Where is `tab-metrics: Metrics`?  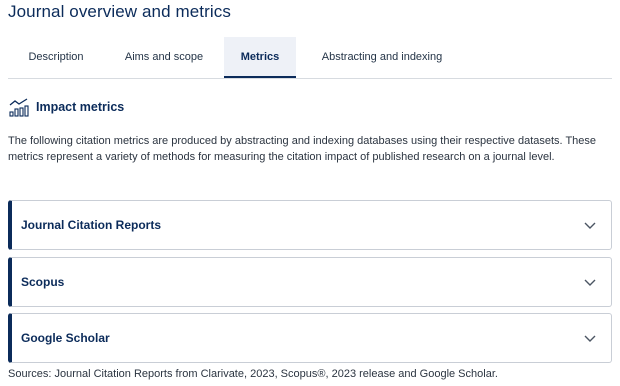 tab-metrics: Metrics is located at coordinates (260, 57).